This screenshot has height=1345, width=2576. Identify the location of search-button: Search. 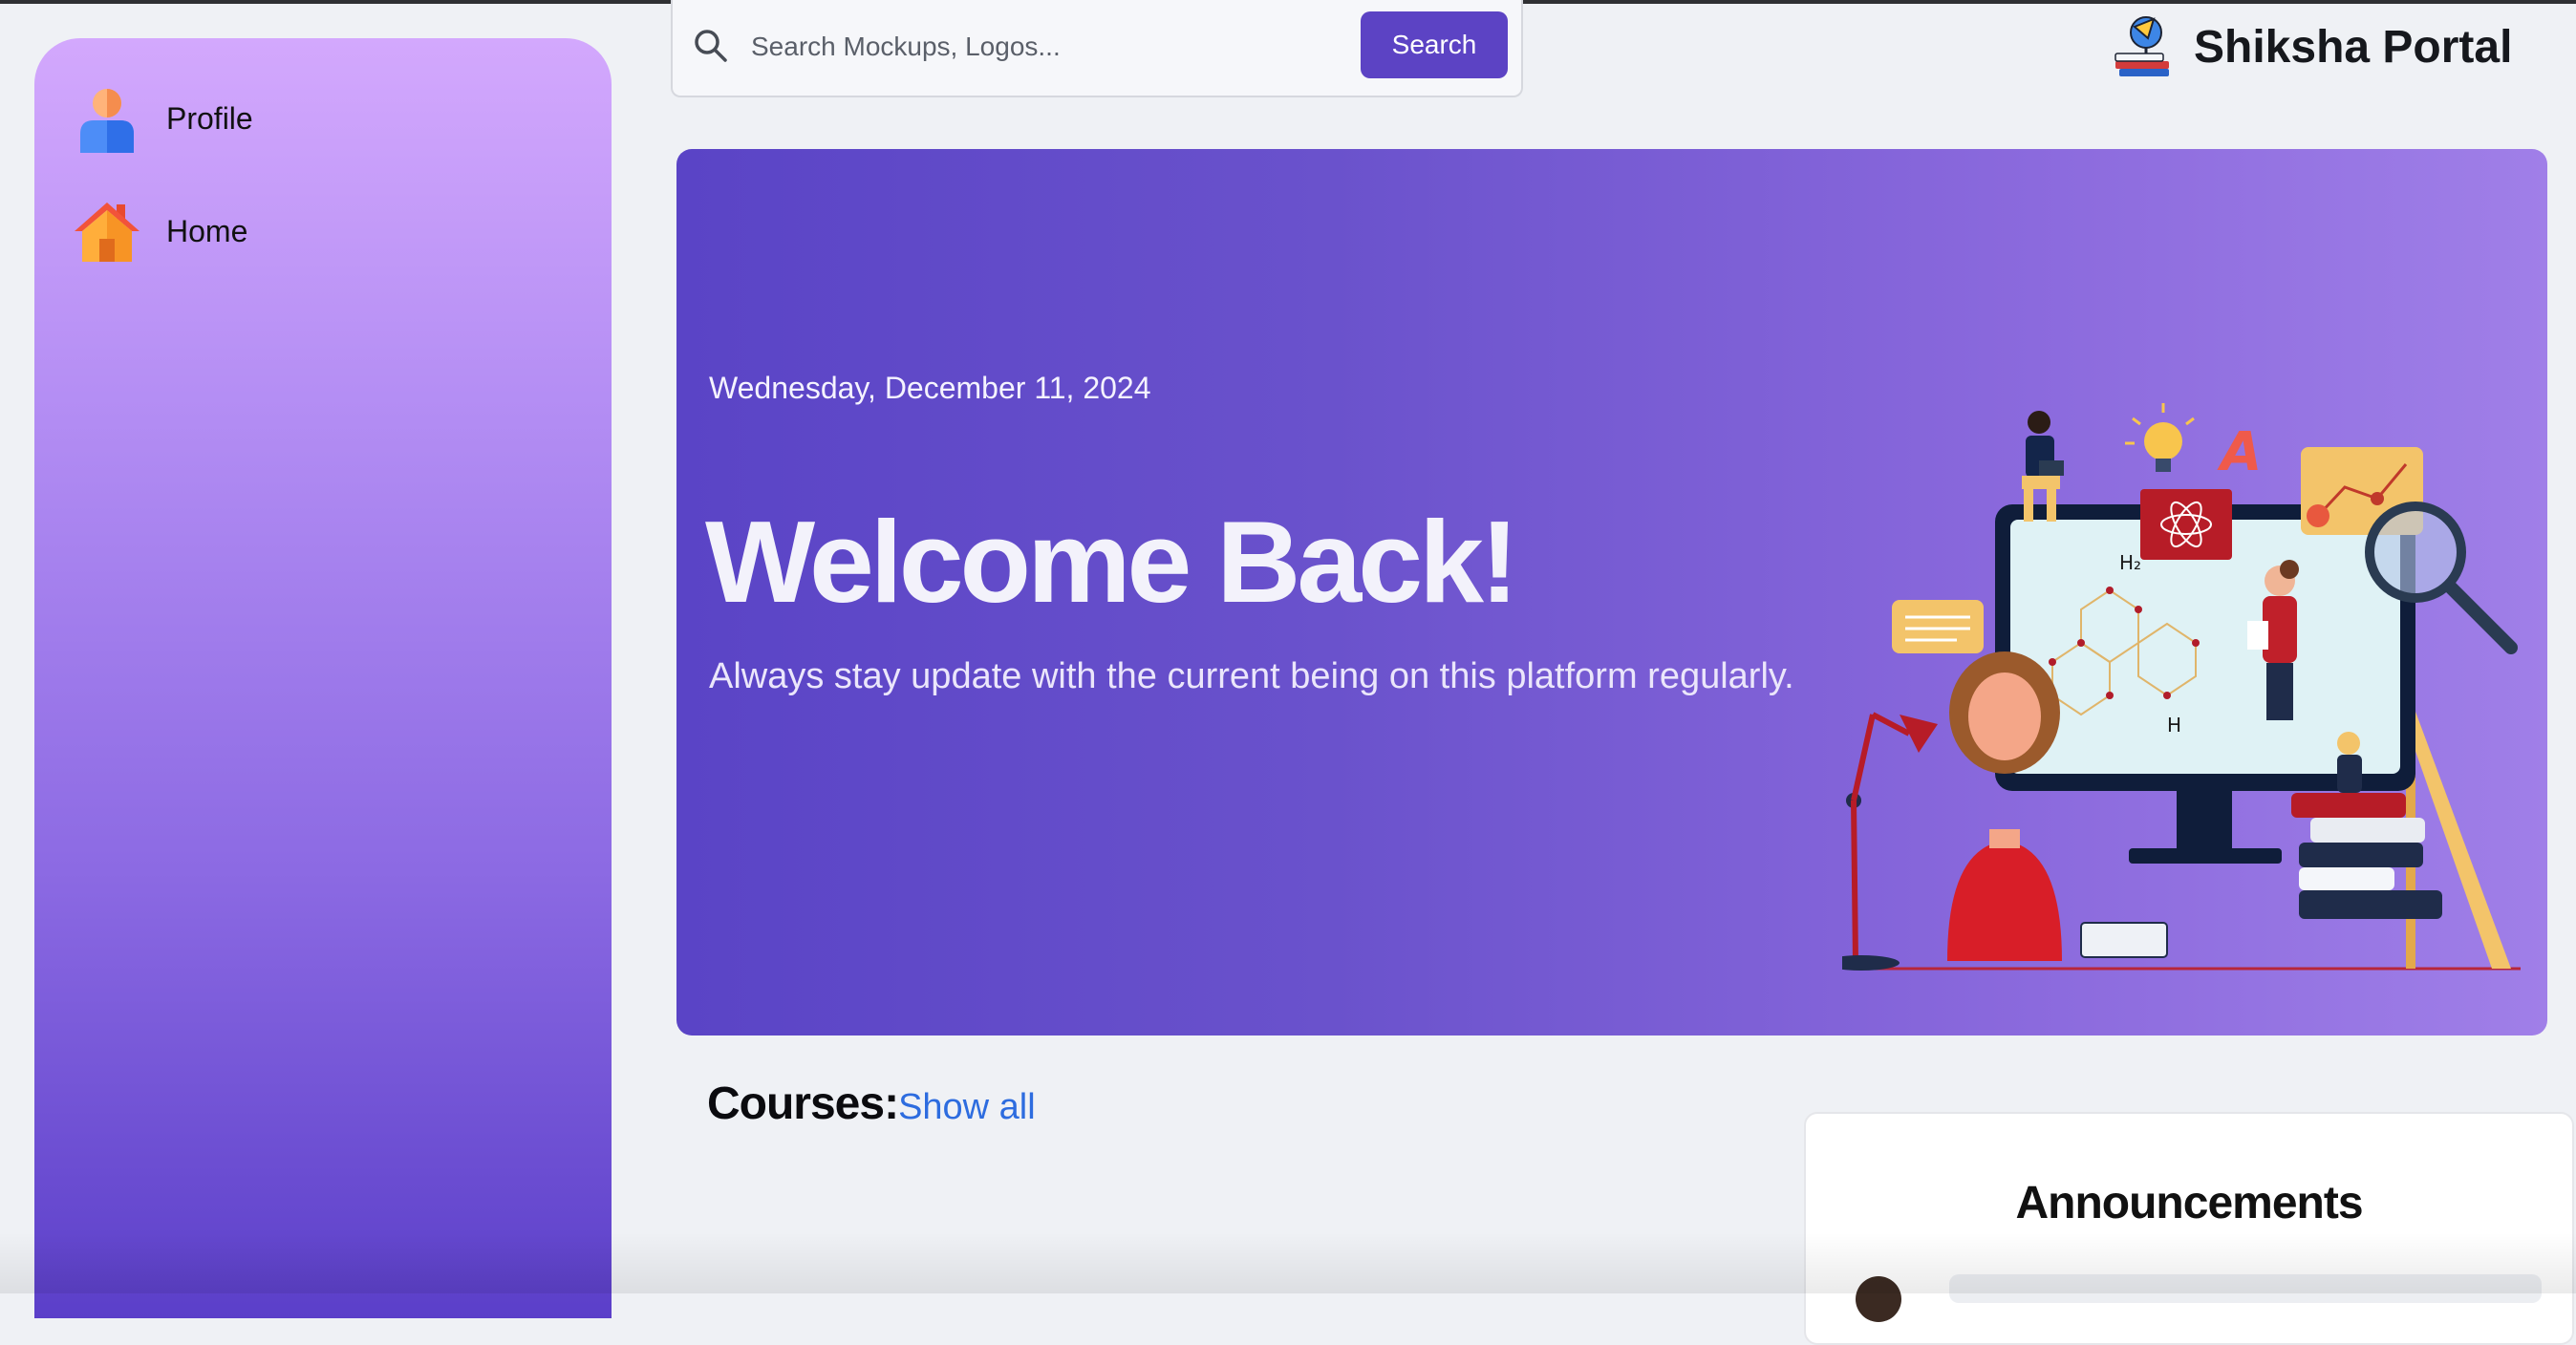
(1434, 44).